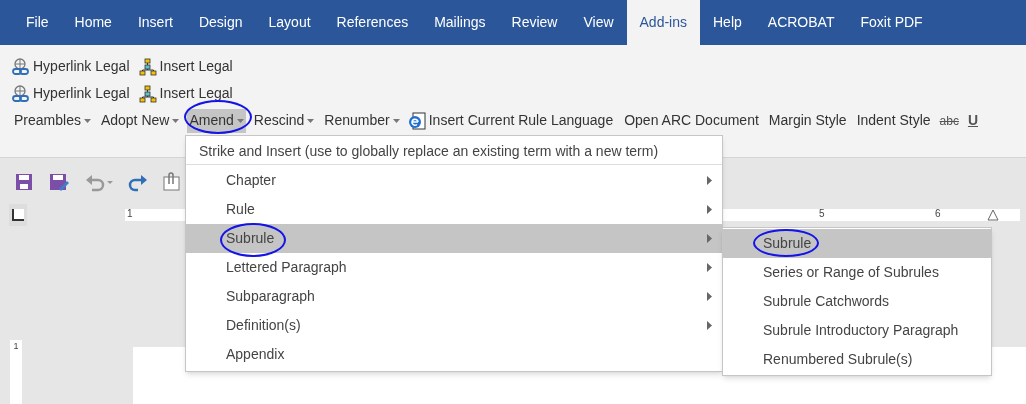 The height and width of the screenshot is (404, 1026). Describe the element at coordinates (807, 120) in the screenshot. I see `ribbon-button: Margin Style` at that location.